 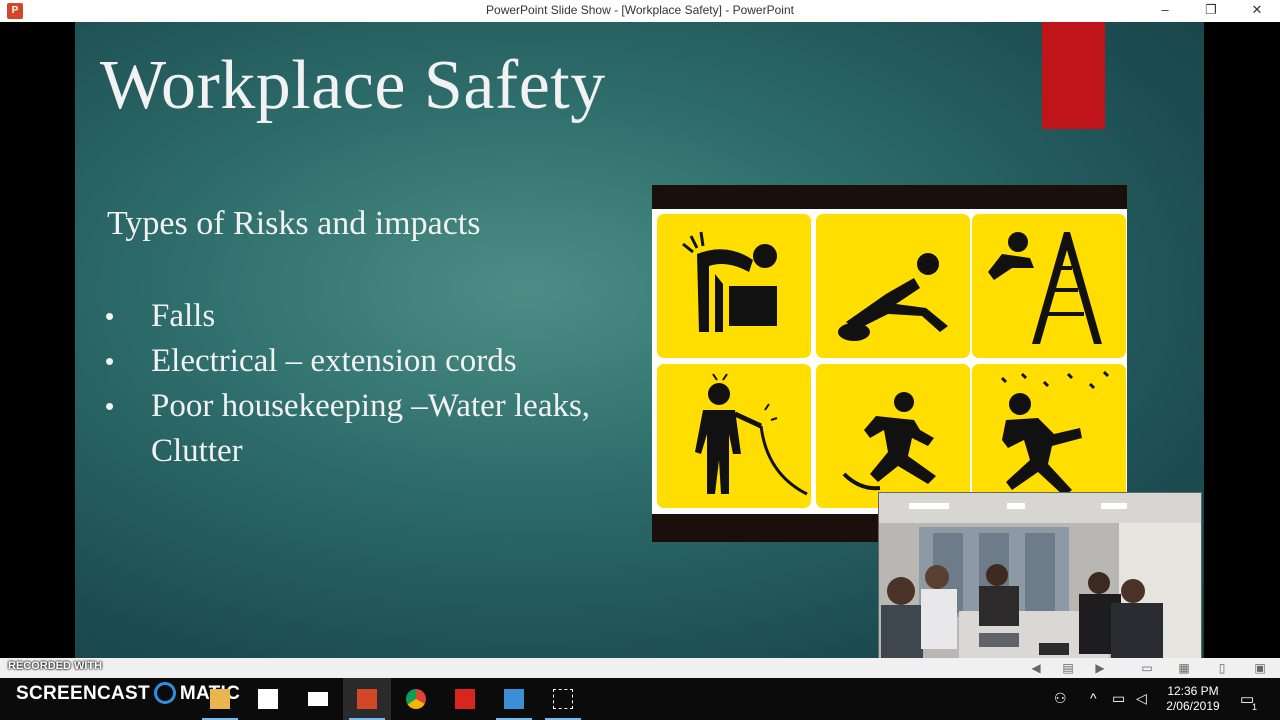 I want to click on electric-shock-icon, so click(x=734, y=436).